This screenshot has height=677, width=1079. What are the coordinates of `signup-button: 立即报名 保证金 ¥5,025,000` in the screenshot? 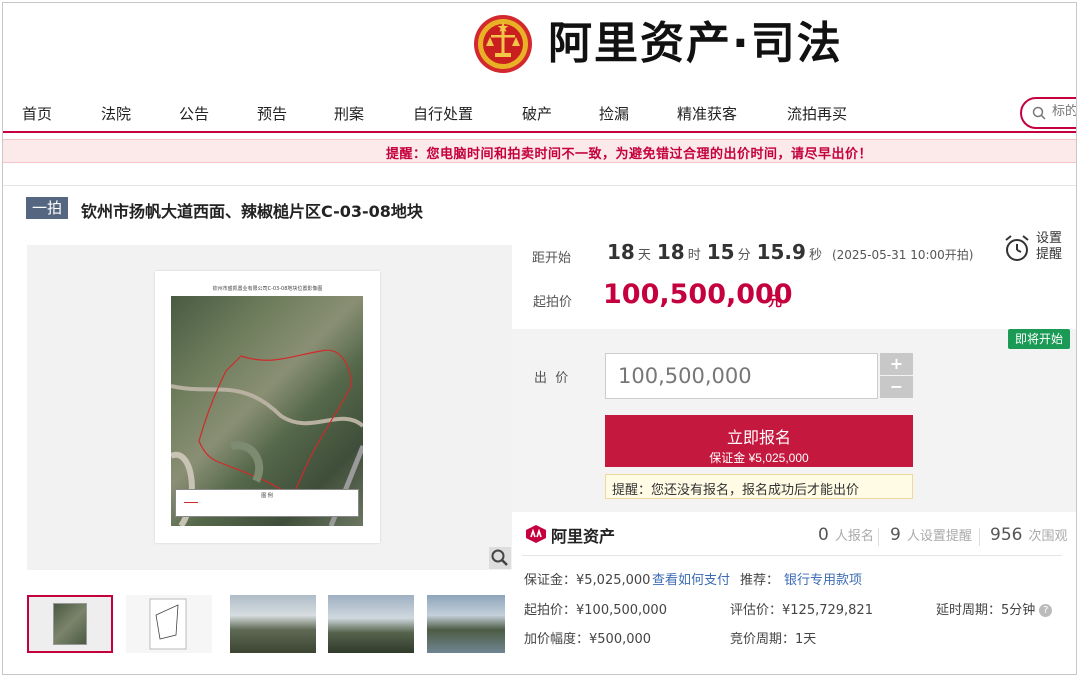 It's located at (759, 441).